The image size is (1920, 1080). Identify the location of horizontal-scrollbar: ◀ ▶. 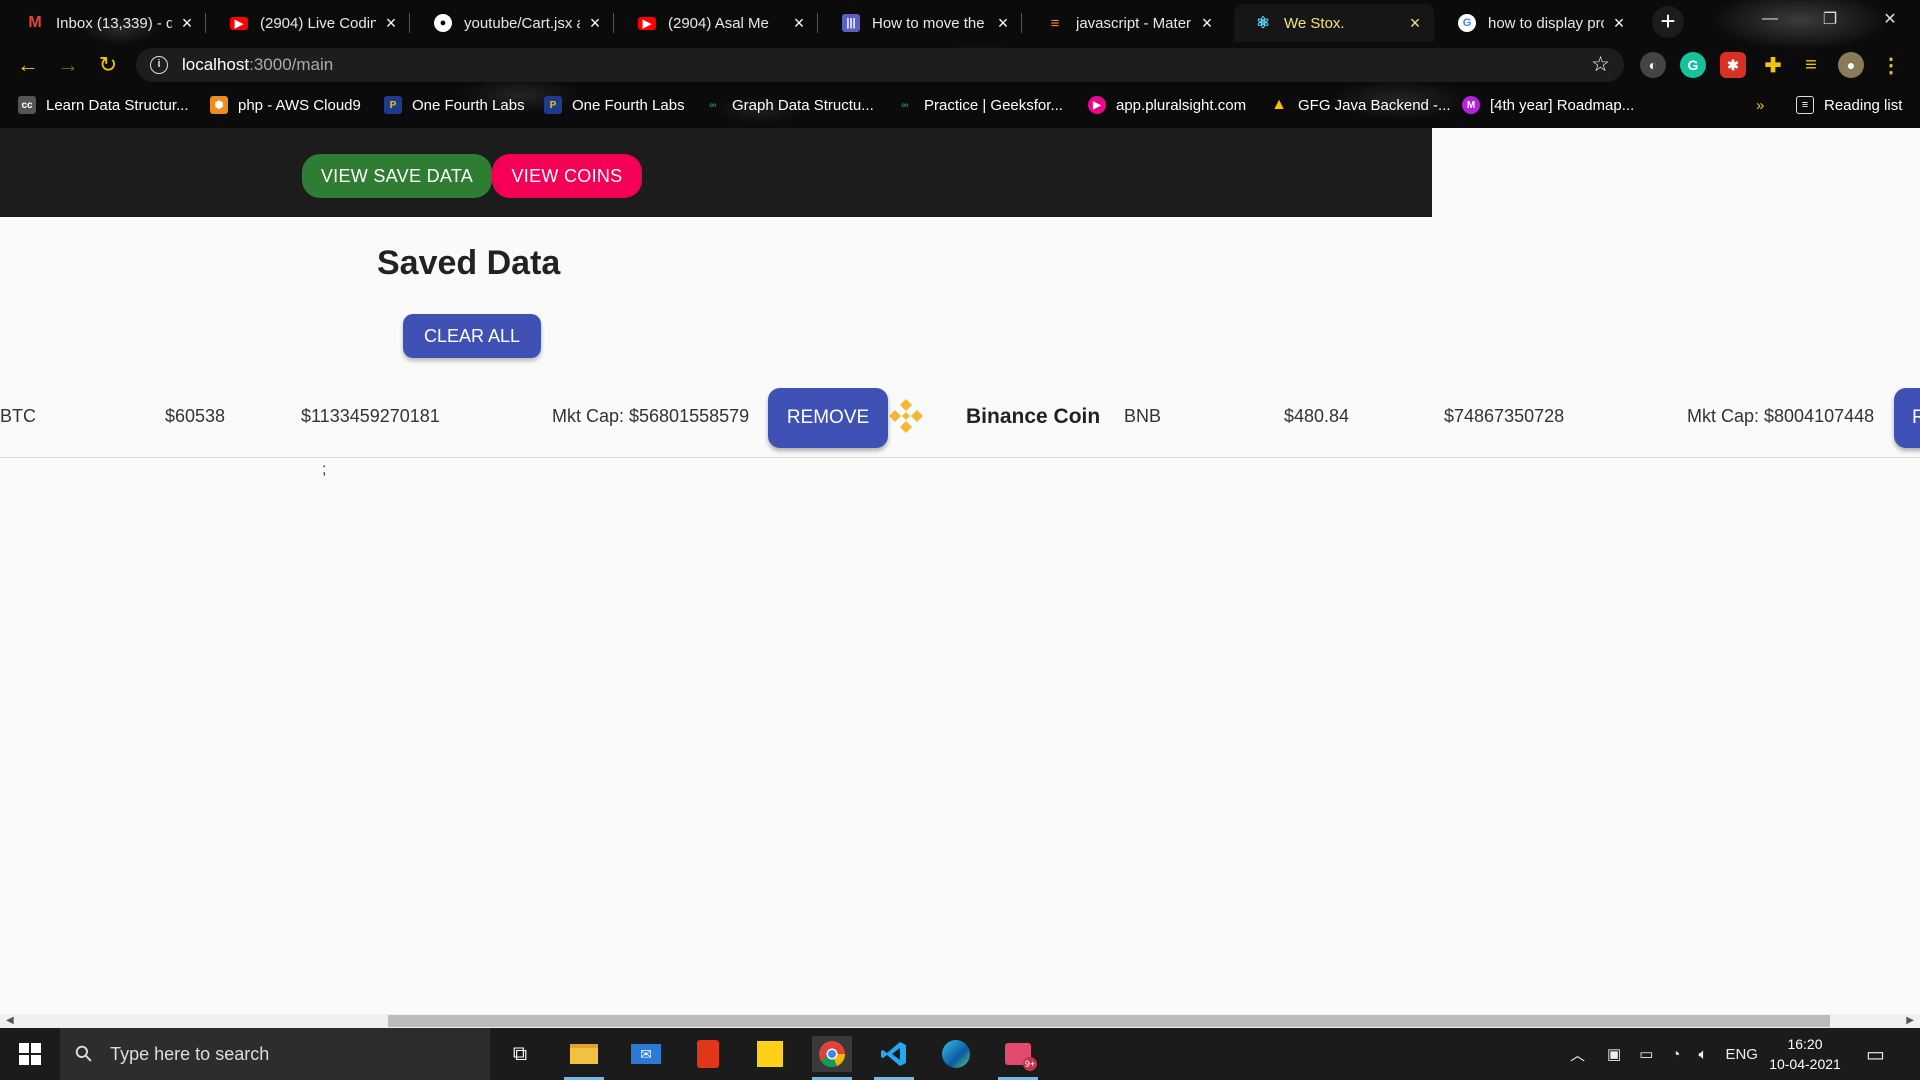
(960, 1021).